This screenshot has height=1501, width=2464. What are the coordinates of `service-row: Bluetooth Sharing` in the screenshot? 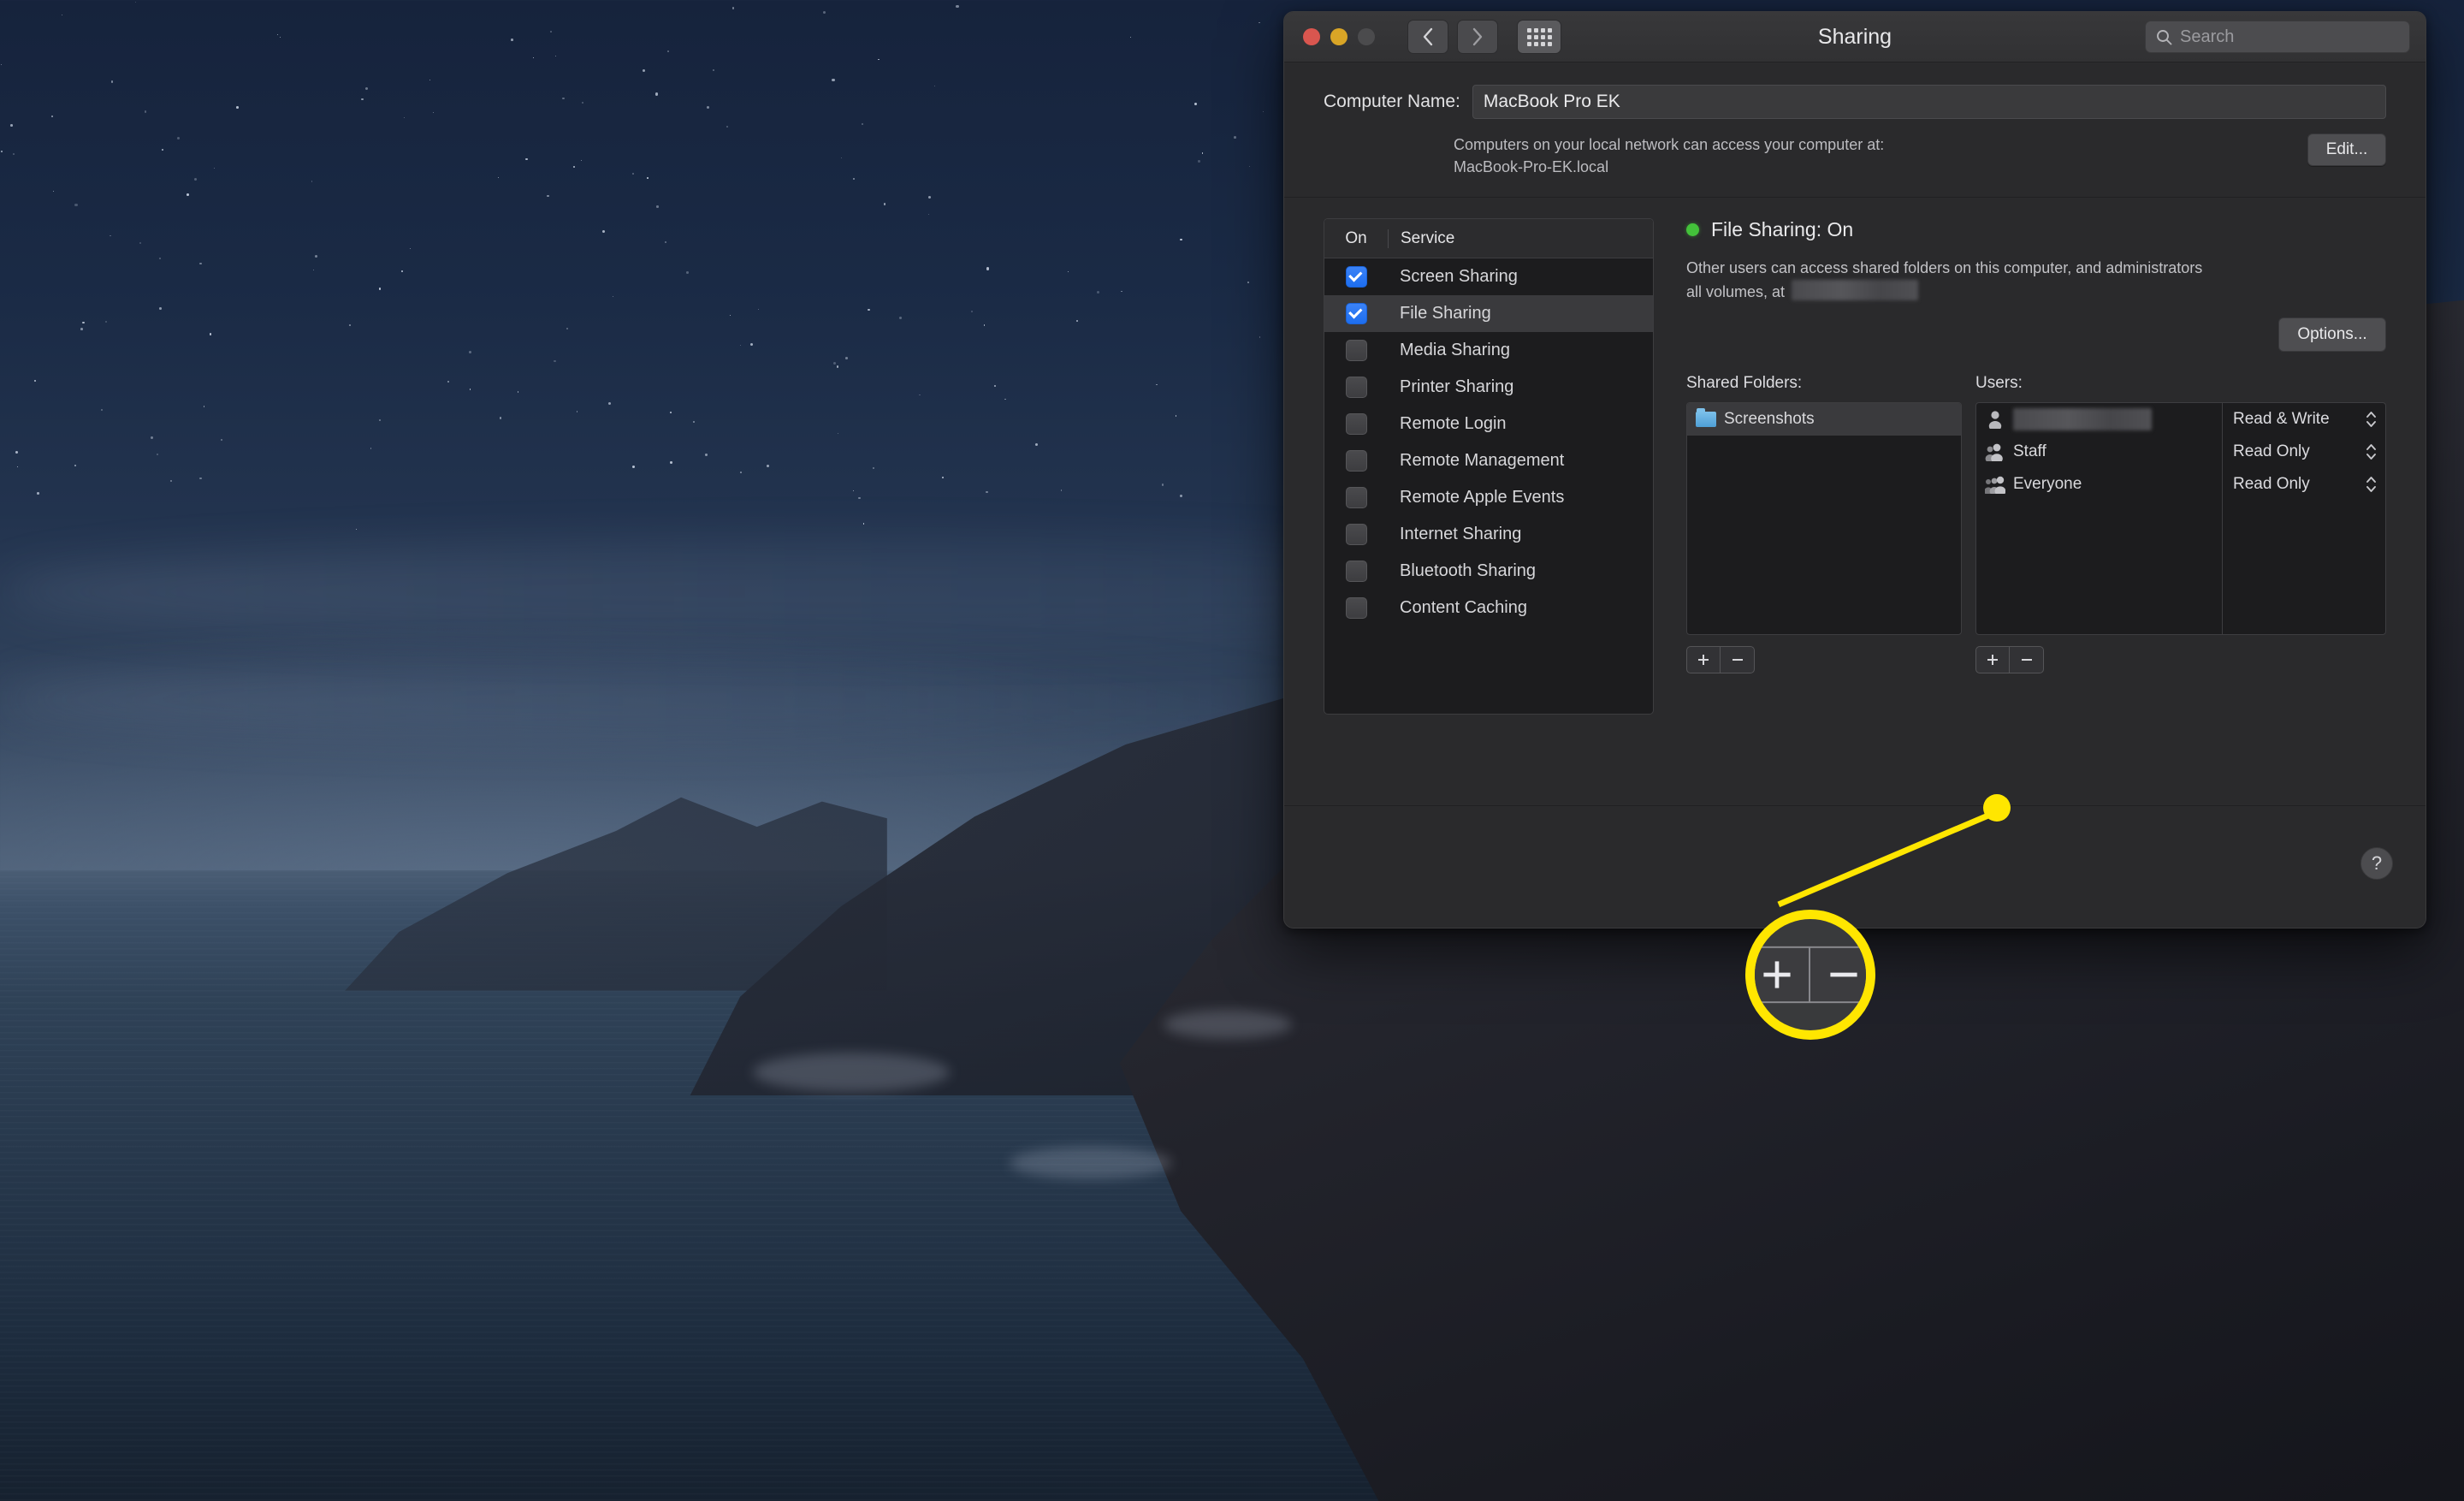 It's located at (1488, 571).